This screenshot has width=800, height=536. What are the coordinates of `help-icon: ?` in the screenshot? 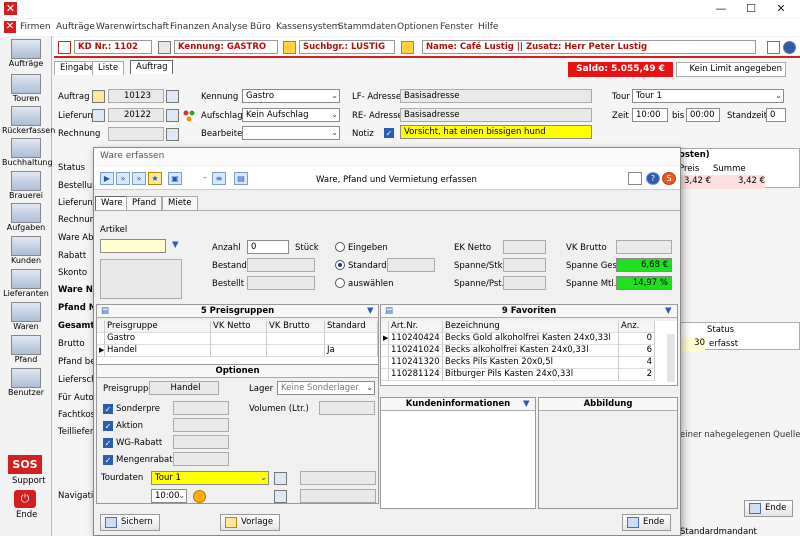 It's located at (653, 178).